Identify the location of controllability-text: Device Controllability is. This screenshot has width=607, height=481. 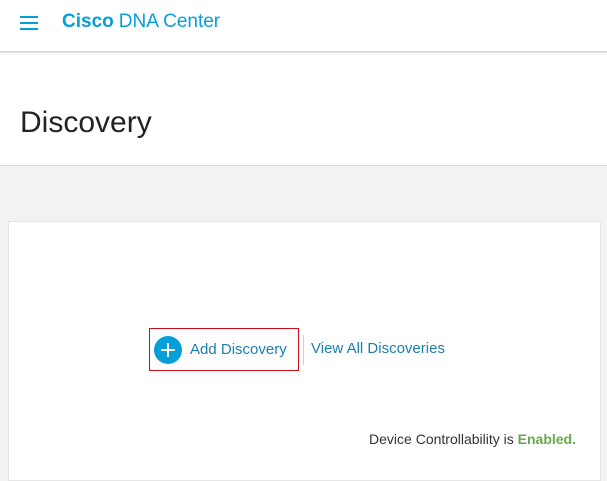
(441, 439).